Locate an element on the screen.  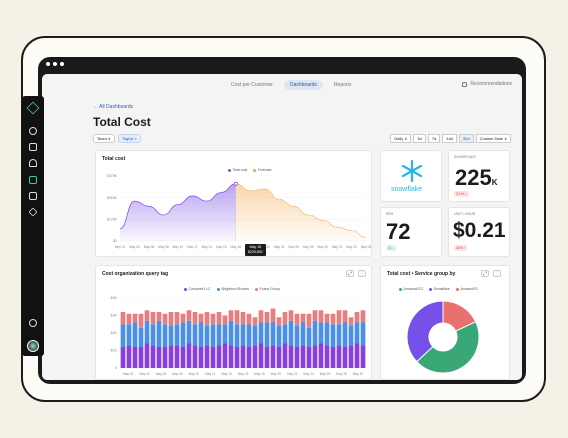
briefcase-icon is located at coordinates (33, 147).